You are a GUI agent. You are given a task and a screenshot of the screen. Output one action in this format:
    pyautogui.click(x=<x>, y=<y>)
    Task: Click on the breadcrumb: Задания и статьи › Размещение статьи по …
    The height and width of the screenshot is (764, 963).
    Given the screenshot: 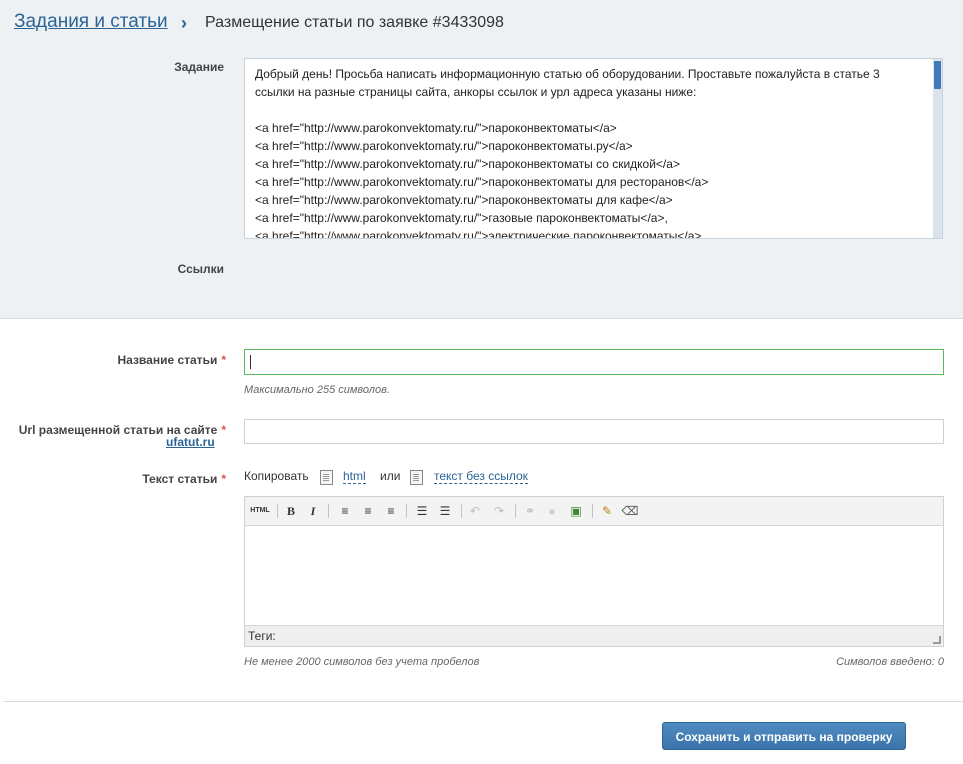 What is the action you would take?
    pyautogui.click(x=481, y=25)
    